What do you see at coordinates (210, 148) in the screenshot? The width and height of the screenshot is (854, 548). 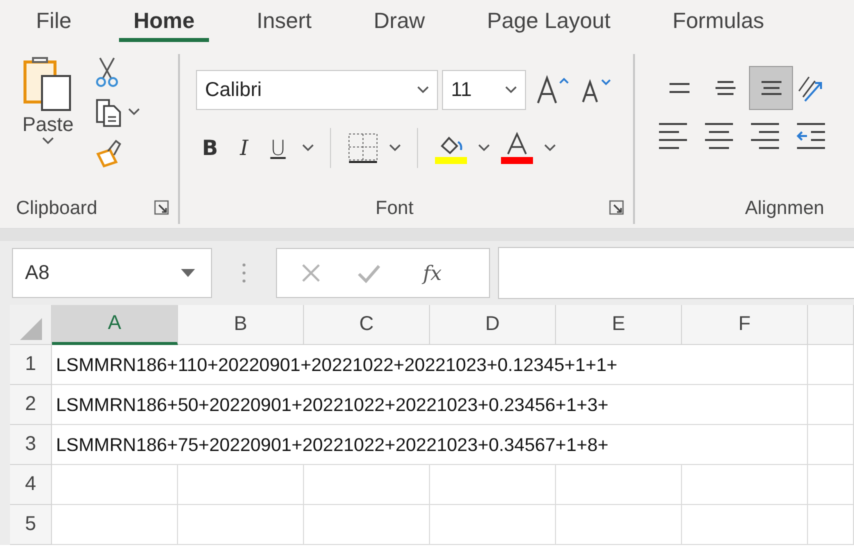 I see `bold-button: B` at bounding box center [210, 148].